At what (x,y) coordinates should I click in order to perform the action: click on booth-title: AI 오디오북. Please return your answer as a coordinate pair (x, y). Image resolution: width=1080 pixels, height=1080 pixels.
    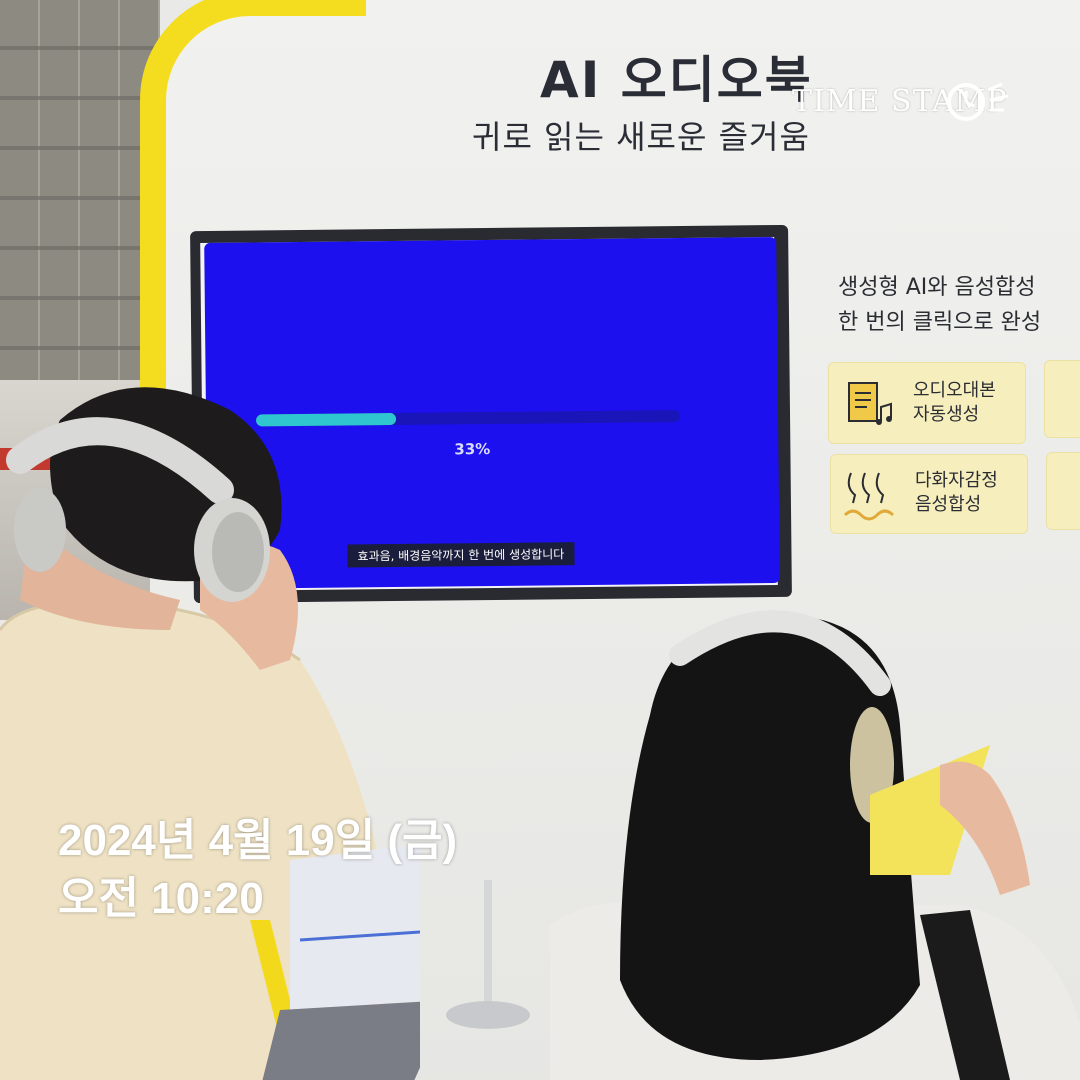
    Looking at the image, I should click on (676, 80).